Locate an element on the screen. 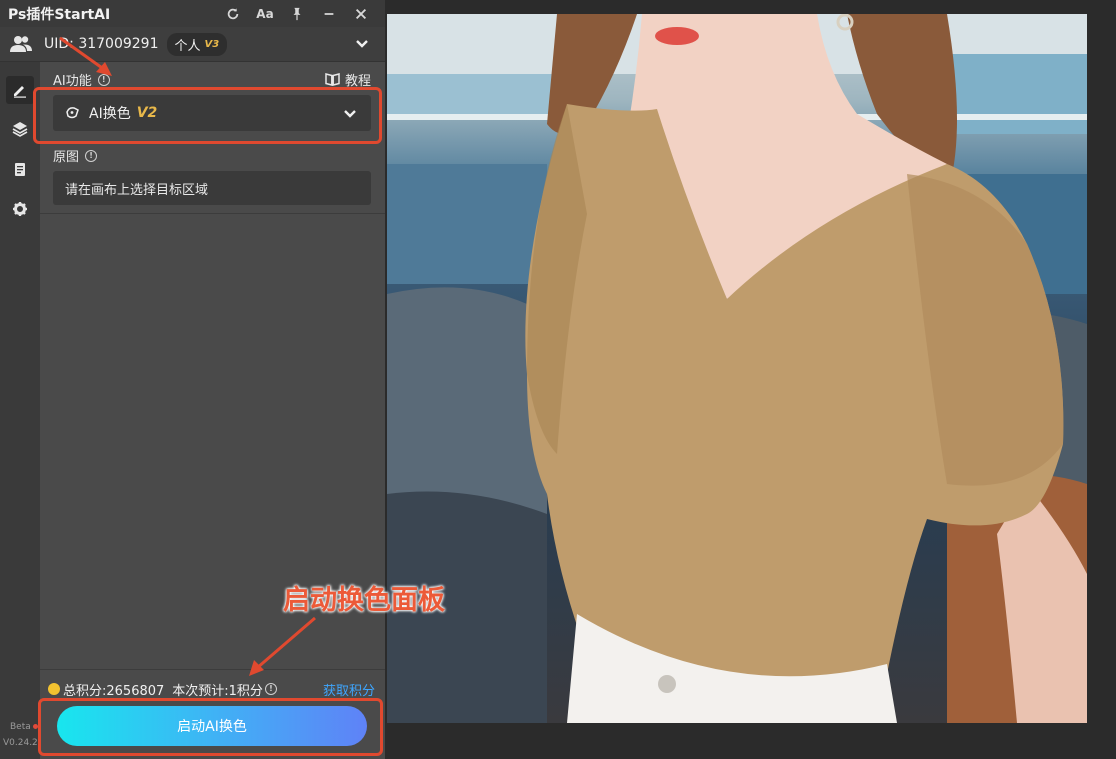 The width and height of the screenshot is (1116, 759). font-size-label: Aa is located at coordinates (265, 13).